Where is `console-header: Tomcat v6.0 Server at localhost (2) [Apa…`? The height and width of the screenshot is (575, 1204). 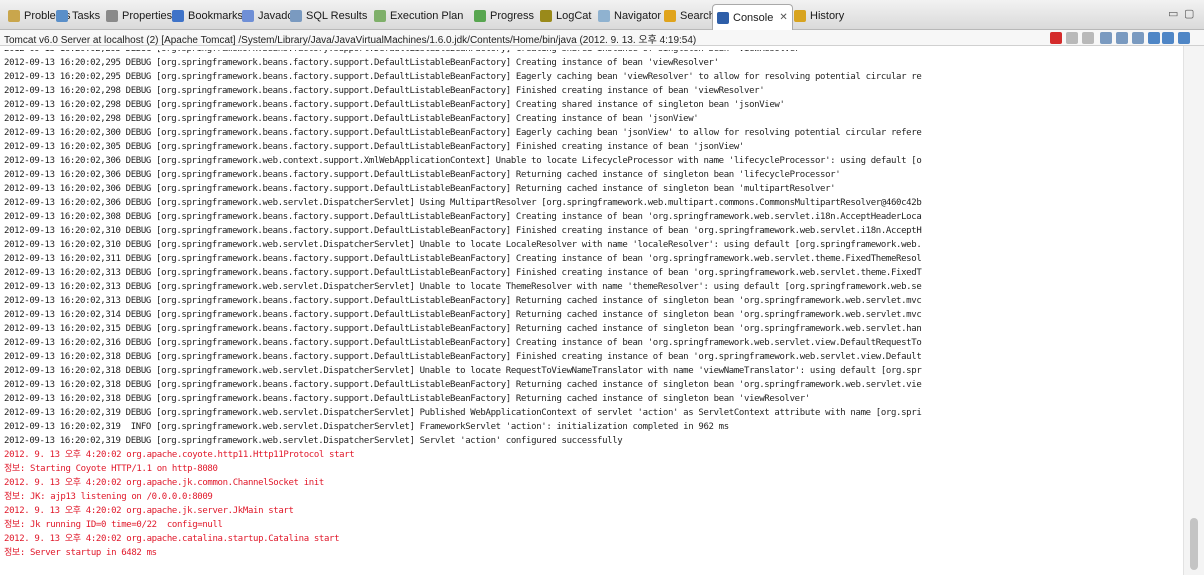
console-header: Tomcat v6.0 Server at localhost (2) [Apa… is located at coordinates (602, 38).